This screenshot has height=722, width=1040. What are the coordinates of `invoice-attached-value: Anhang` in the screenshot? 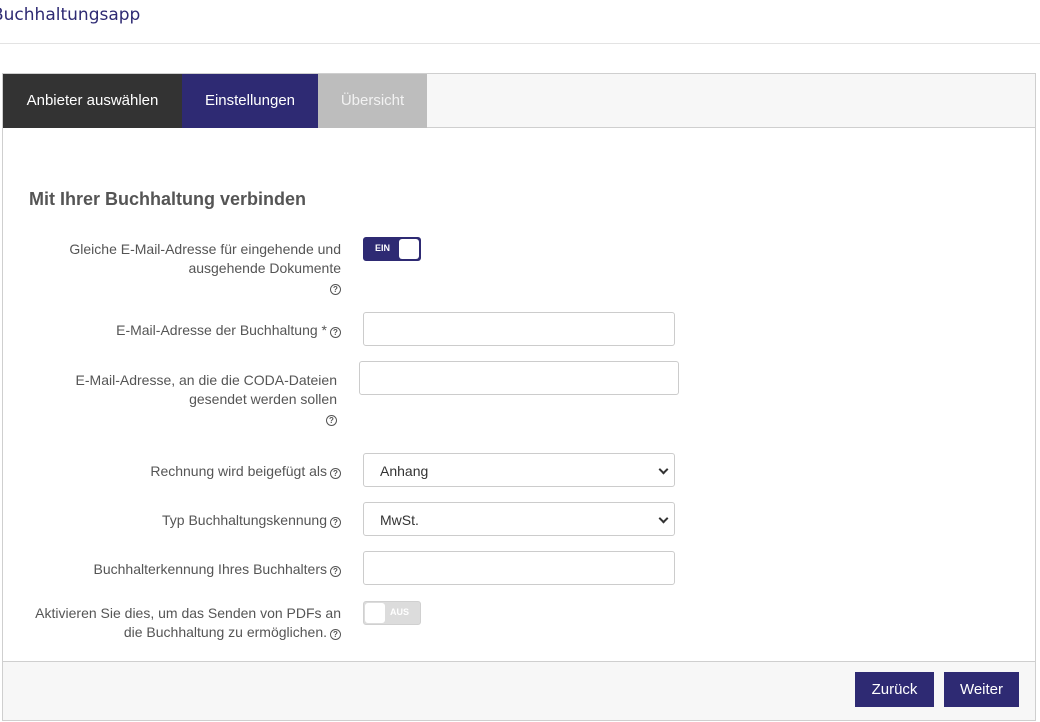 It's located at (404, 471).